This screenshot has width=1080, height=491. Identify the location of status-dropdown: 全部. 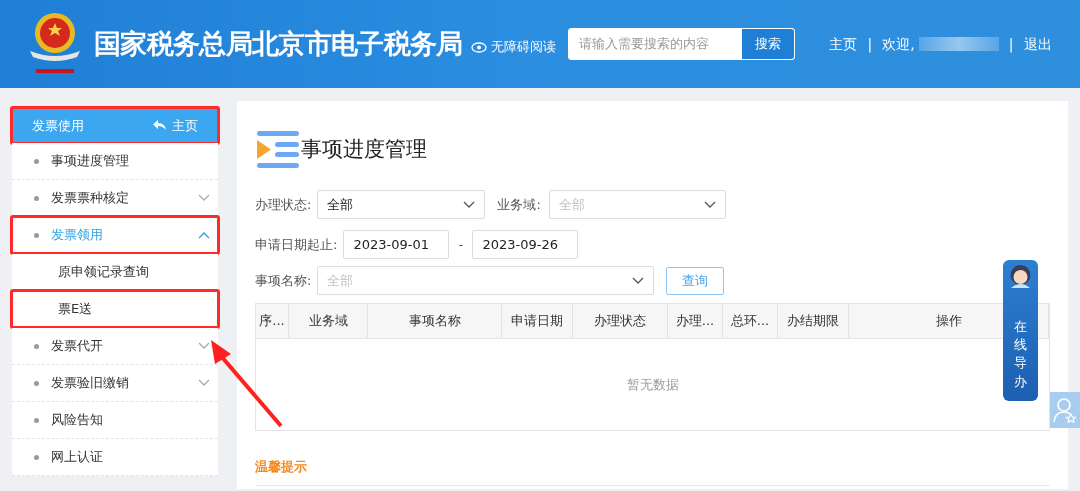
(401, 204).